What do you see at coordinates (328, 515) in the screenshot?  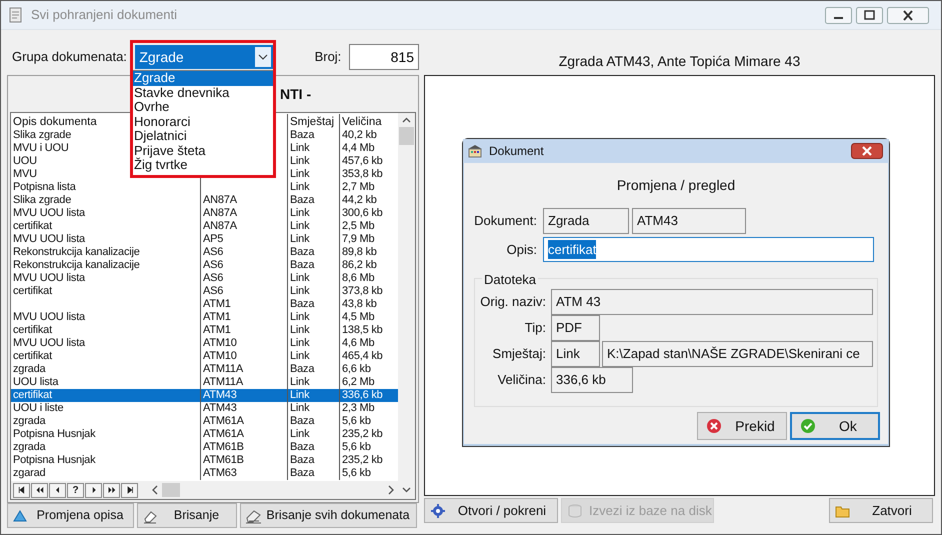 I see `action-button: Brisanje svih dokumenata` at bounding box center [328, 515].